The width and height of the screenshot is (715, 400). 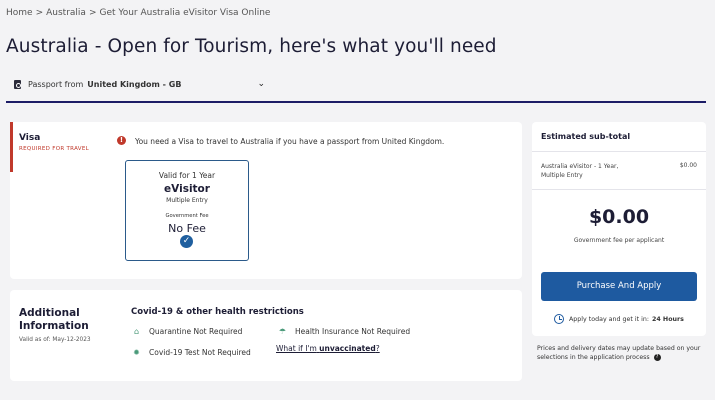 What do you see at coordinates (196, 331) in the screenshot?
I see `quarantine-text: Quarantine Not Required` at bounding box center [196, 331].